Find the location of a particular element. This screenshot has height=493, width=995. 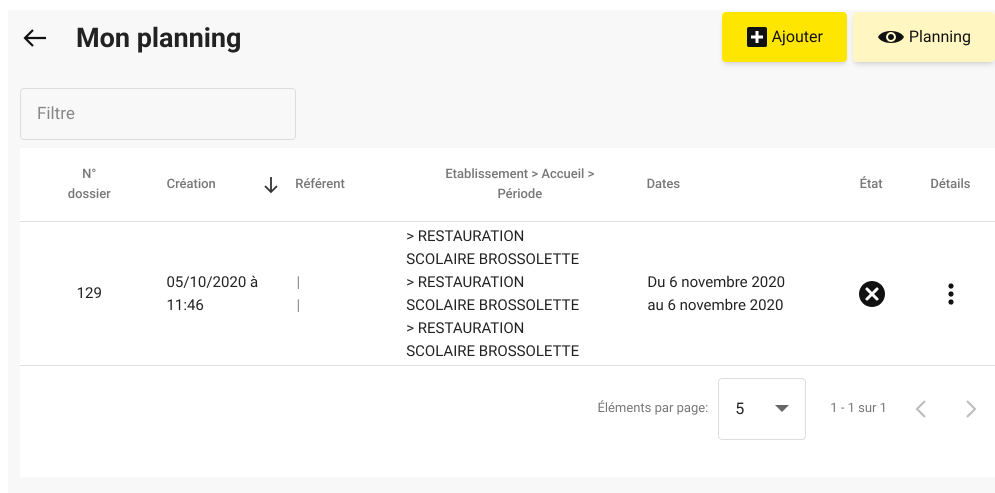

more-options-icon is located at coordinates (950, 294).